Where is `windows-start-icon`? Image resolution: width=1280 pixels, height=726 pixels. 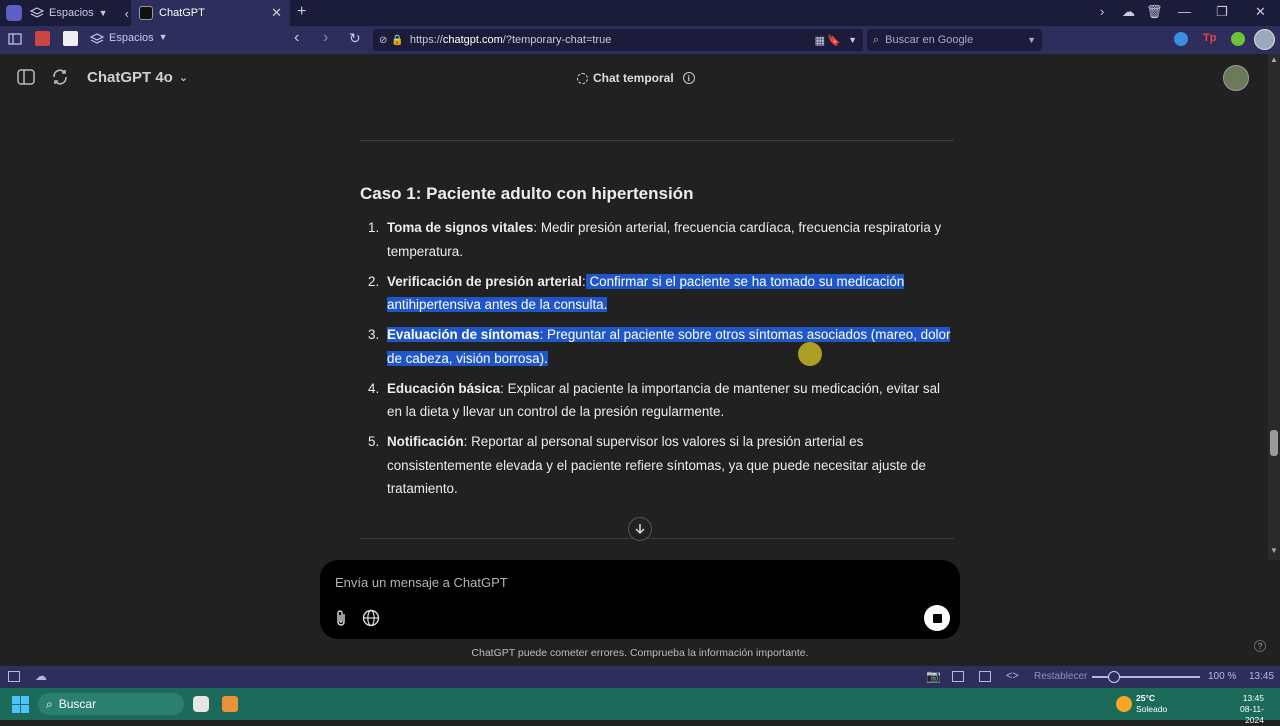
windows-start-icon is located at coordinates (20, 704).